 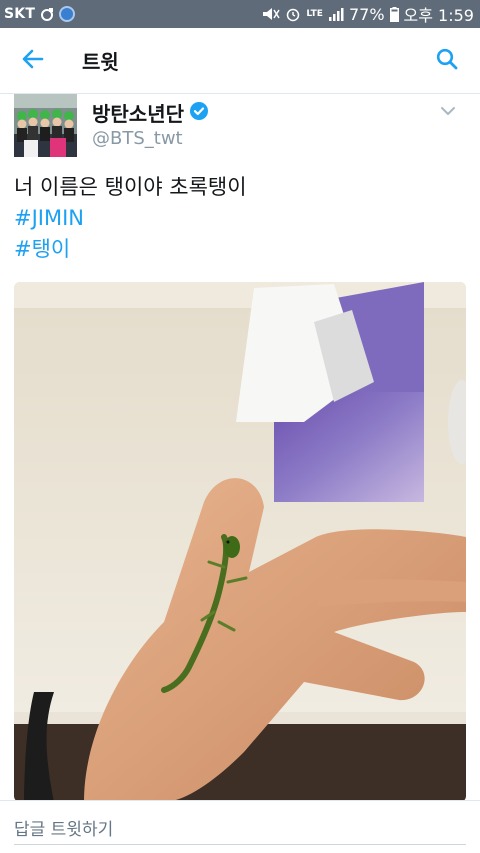 I want to click on user-handle: @BTS_twt, so click(x=137, y=138).